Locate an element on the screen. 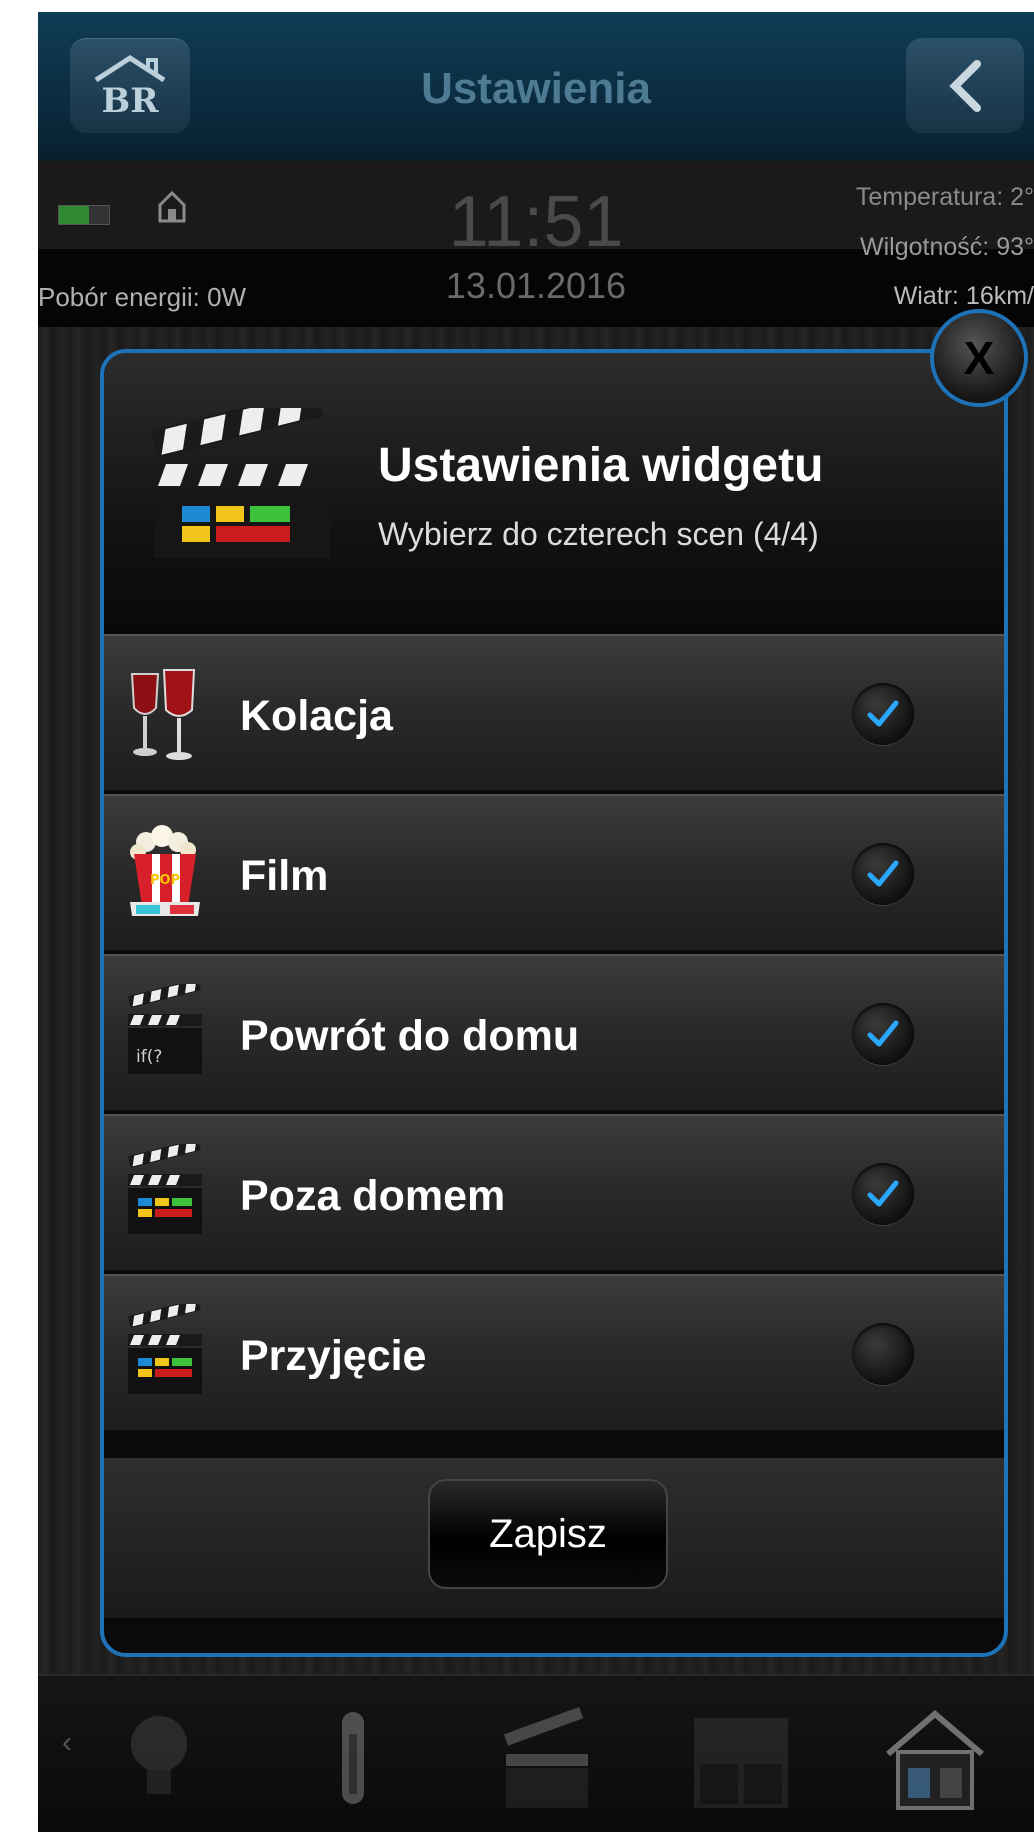  chevron-left-icon: ‹ is located at coordinates (67, 1743).